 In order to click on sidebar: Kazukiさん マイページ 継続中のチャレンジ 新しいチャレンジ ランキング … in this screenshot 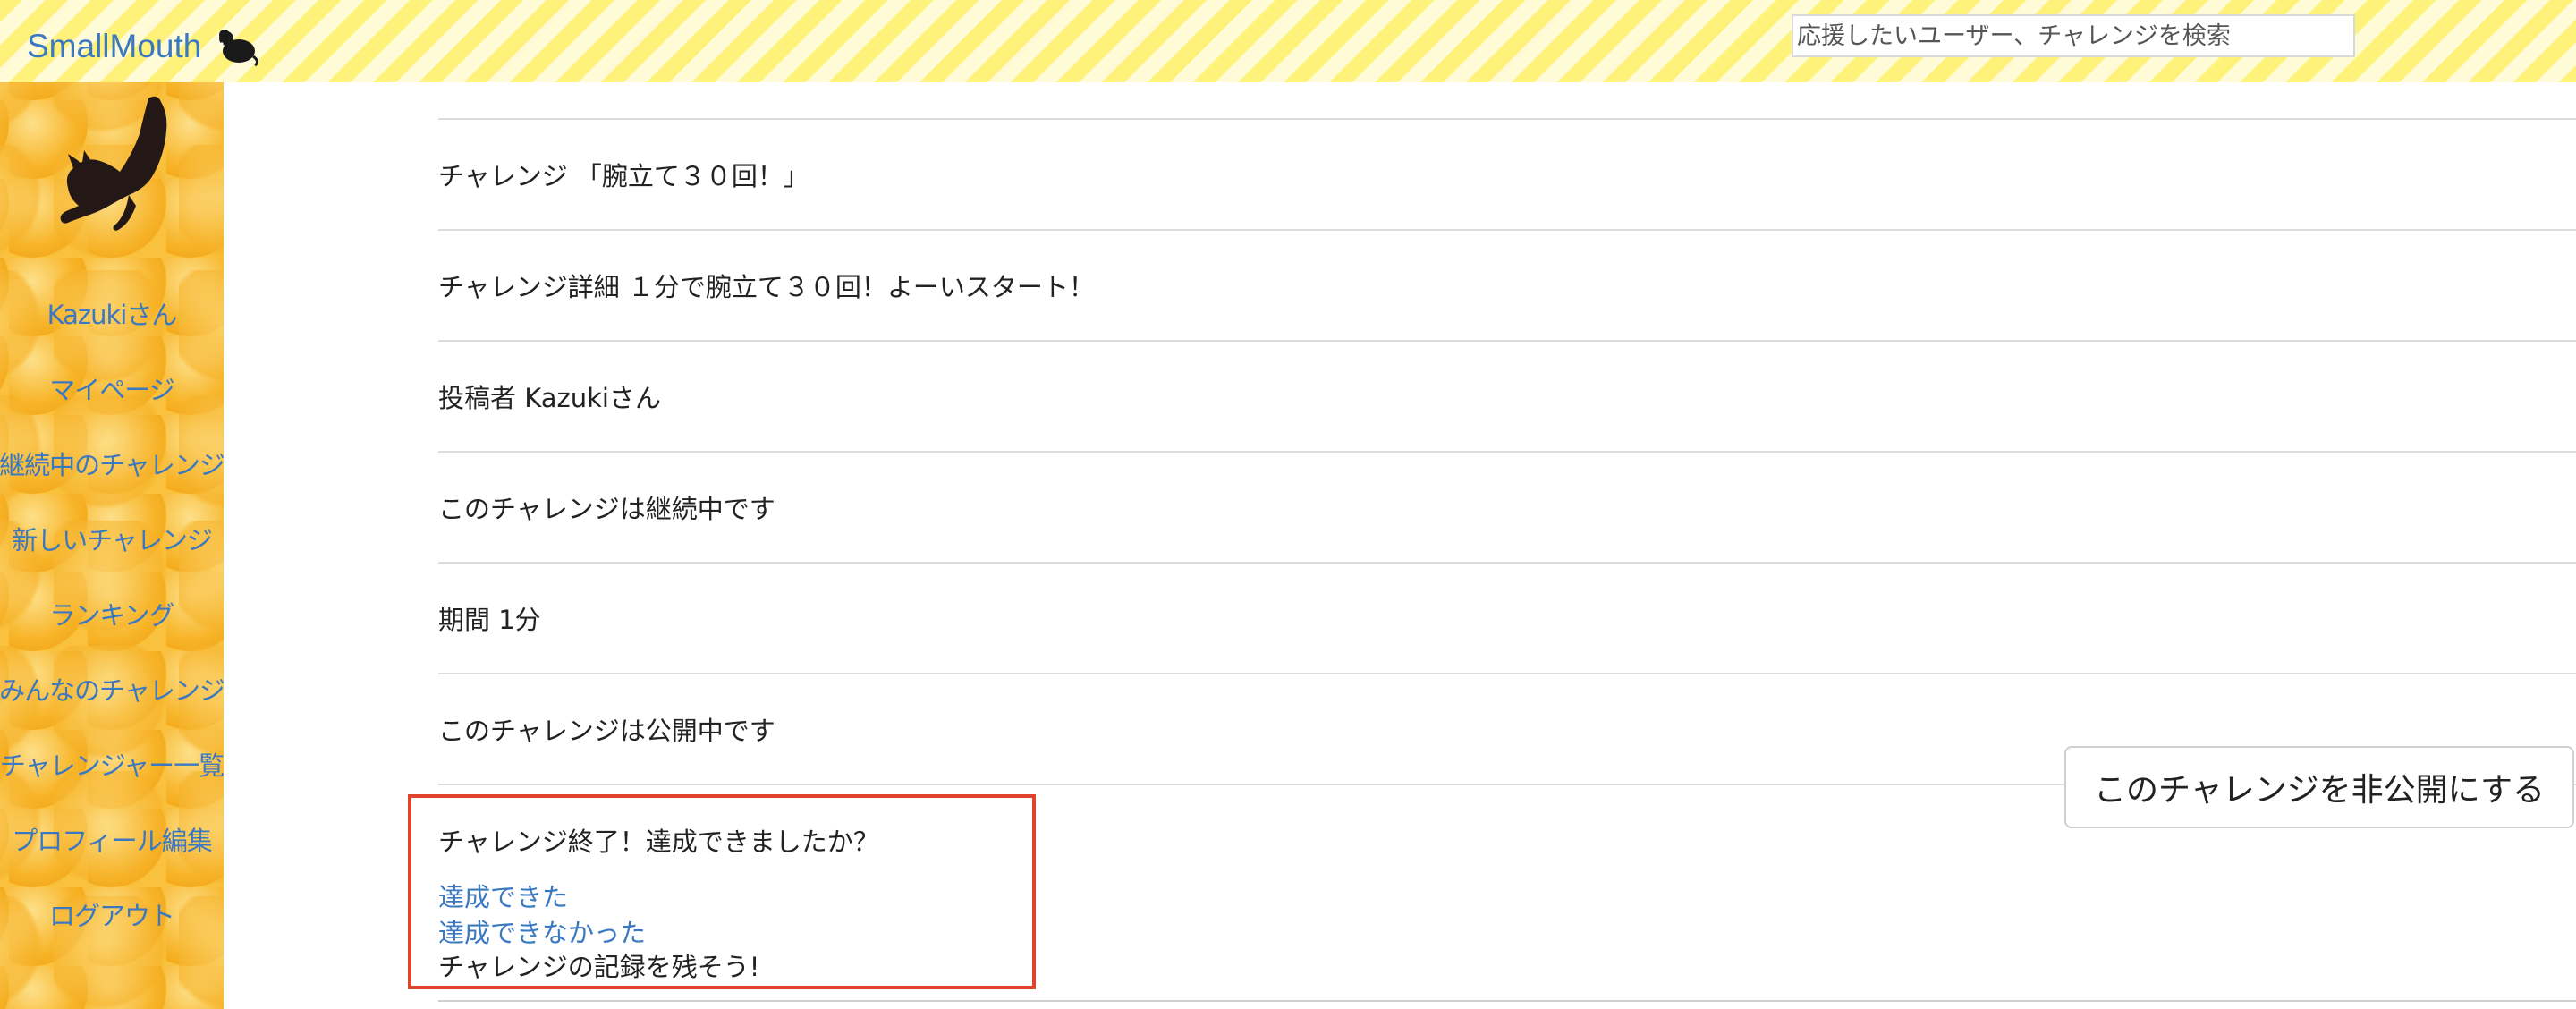, I will do `click(112, 545)`.